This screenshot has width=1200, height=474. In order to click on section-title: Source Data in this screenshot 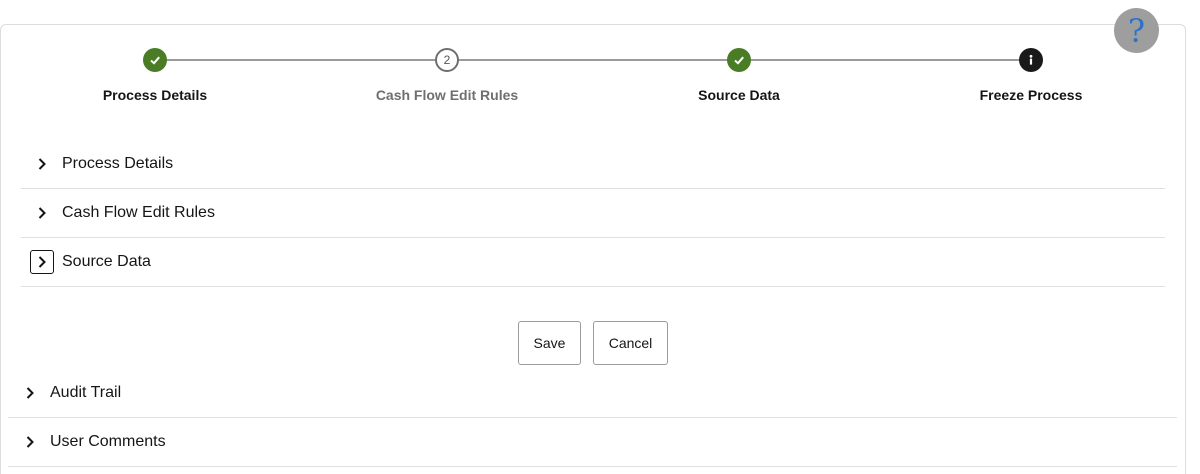, I will do `click(106, 261)`.